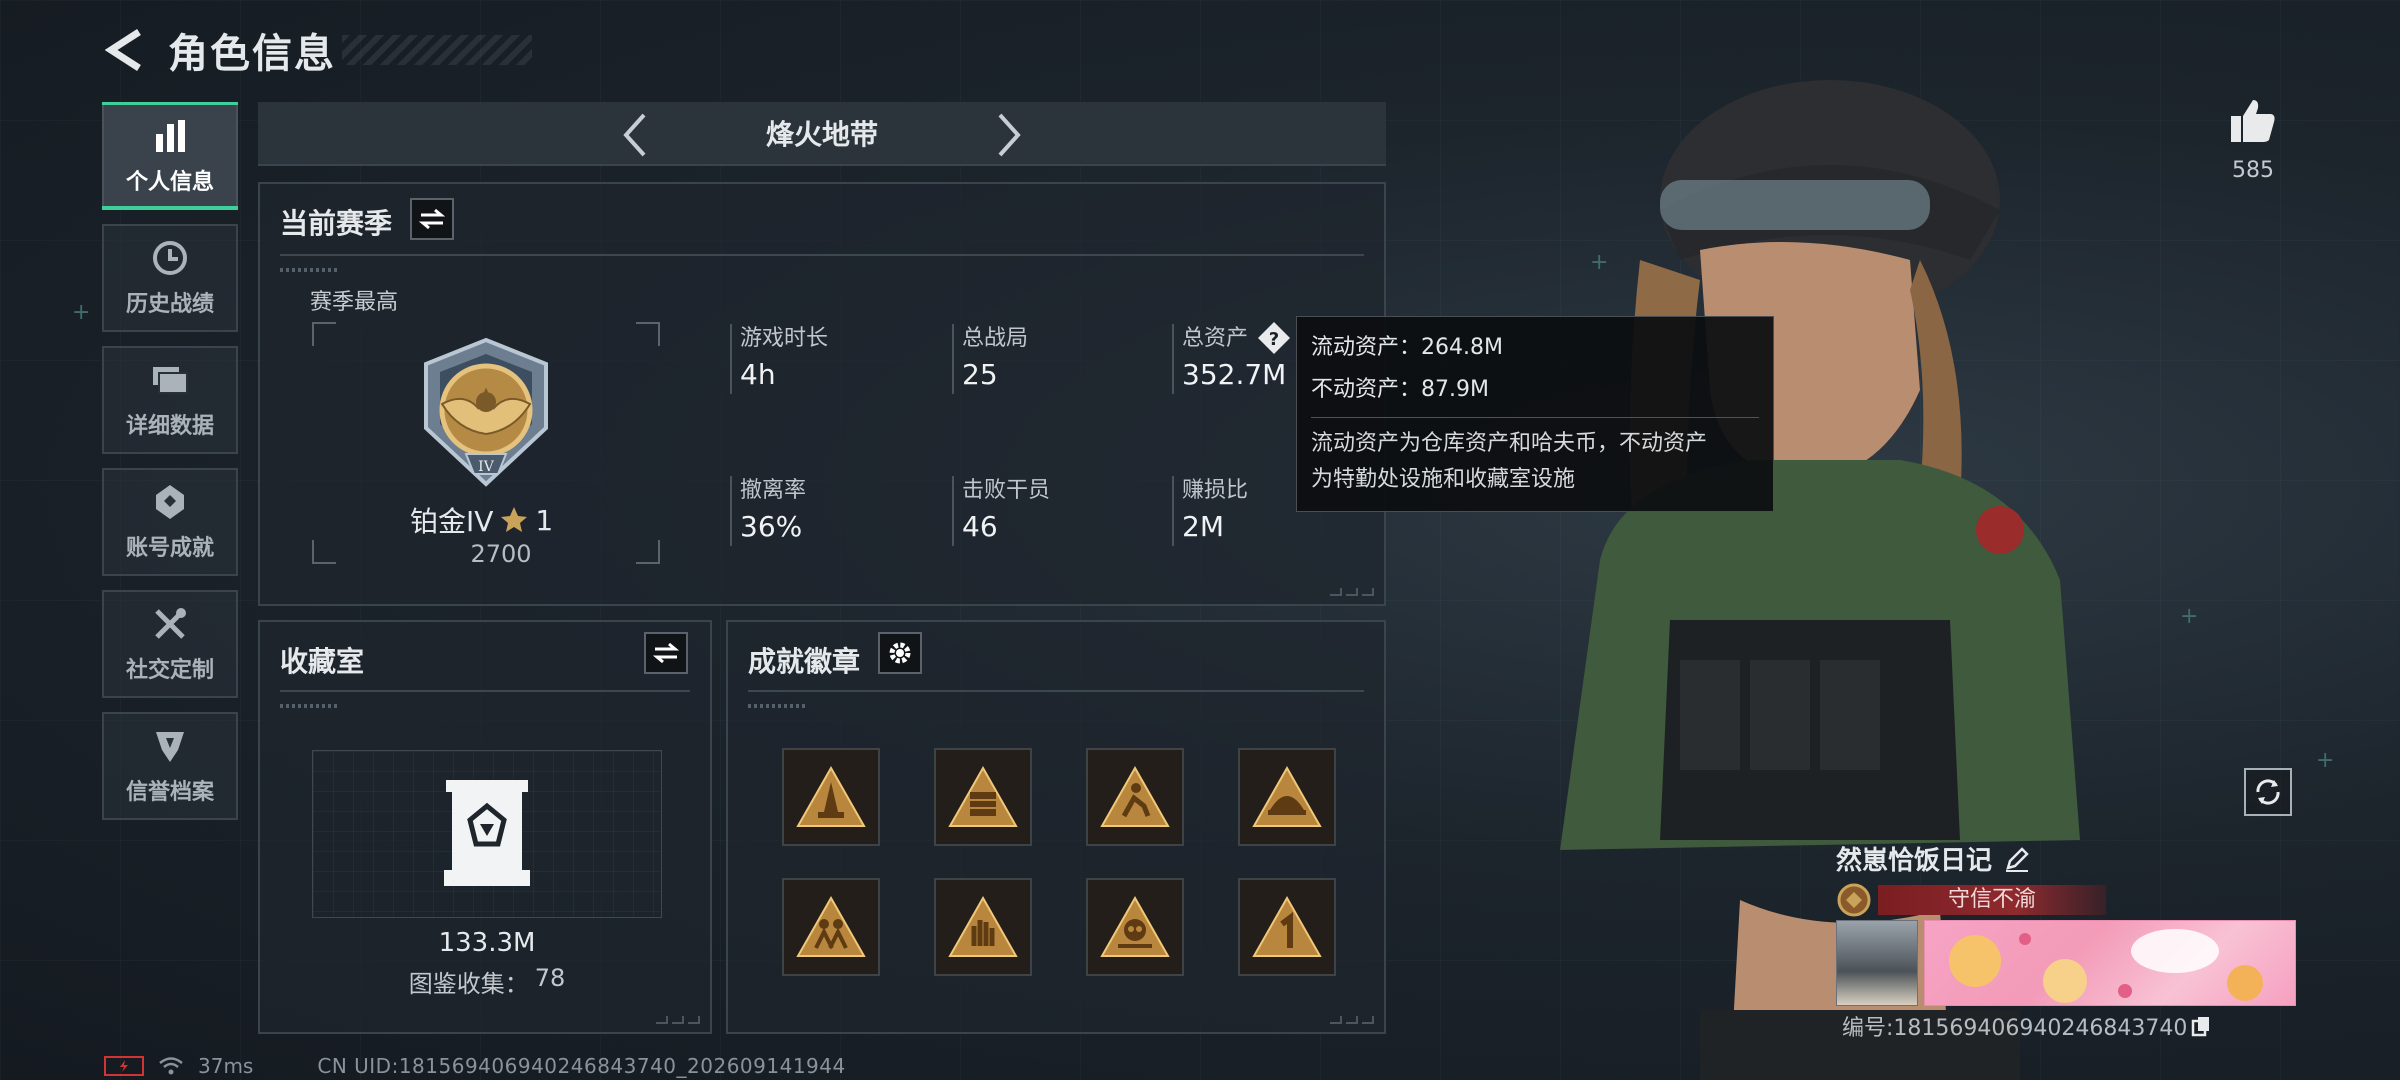 The image size is (2400, 1080). I want to click on credit-shield-icon, so click(170, 746).